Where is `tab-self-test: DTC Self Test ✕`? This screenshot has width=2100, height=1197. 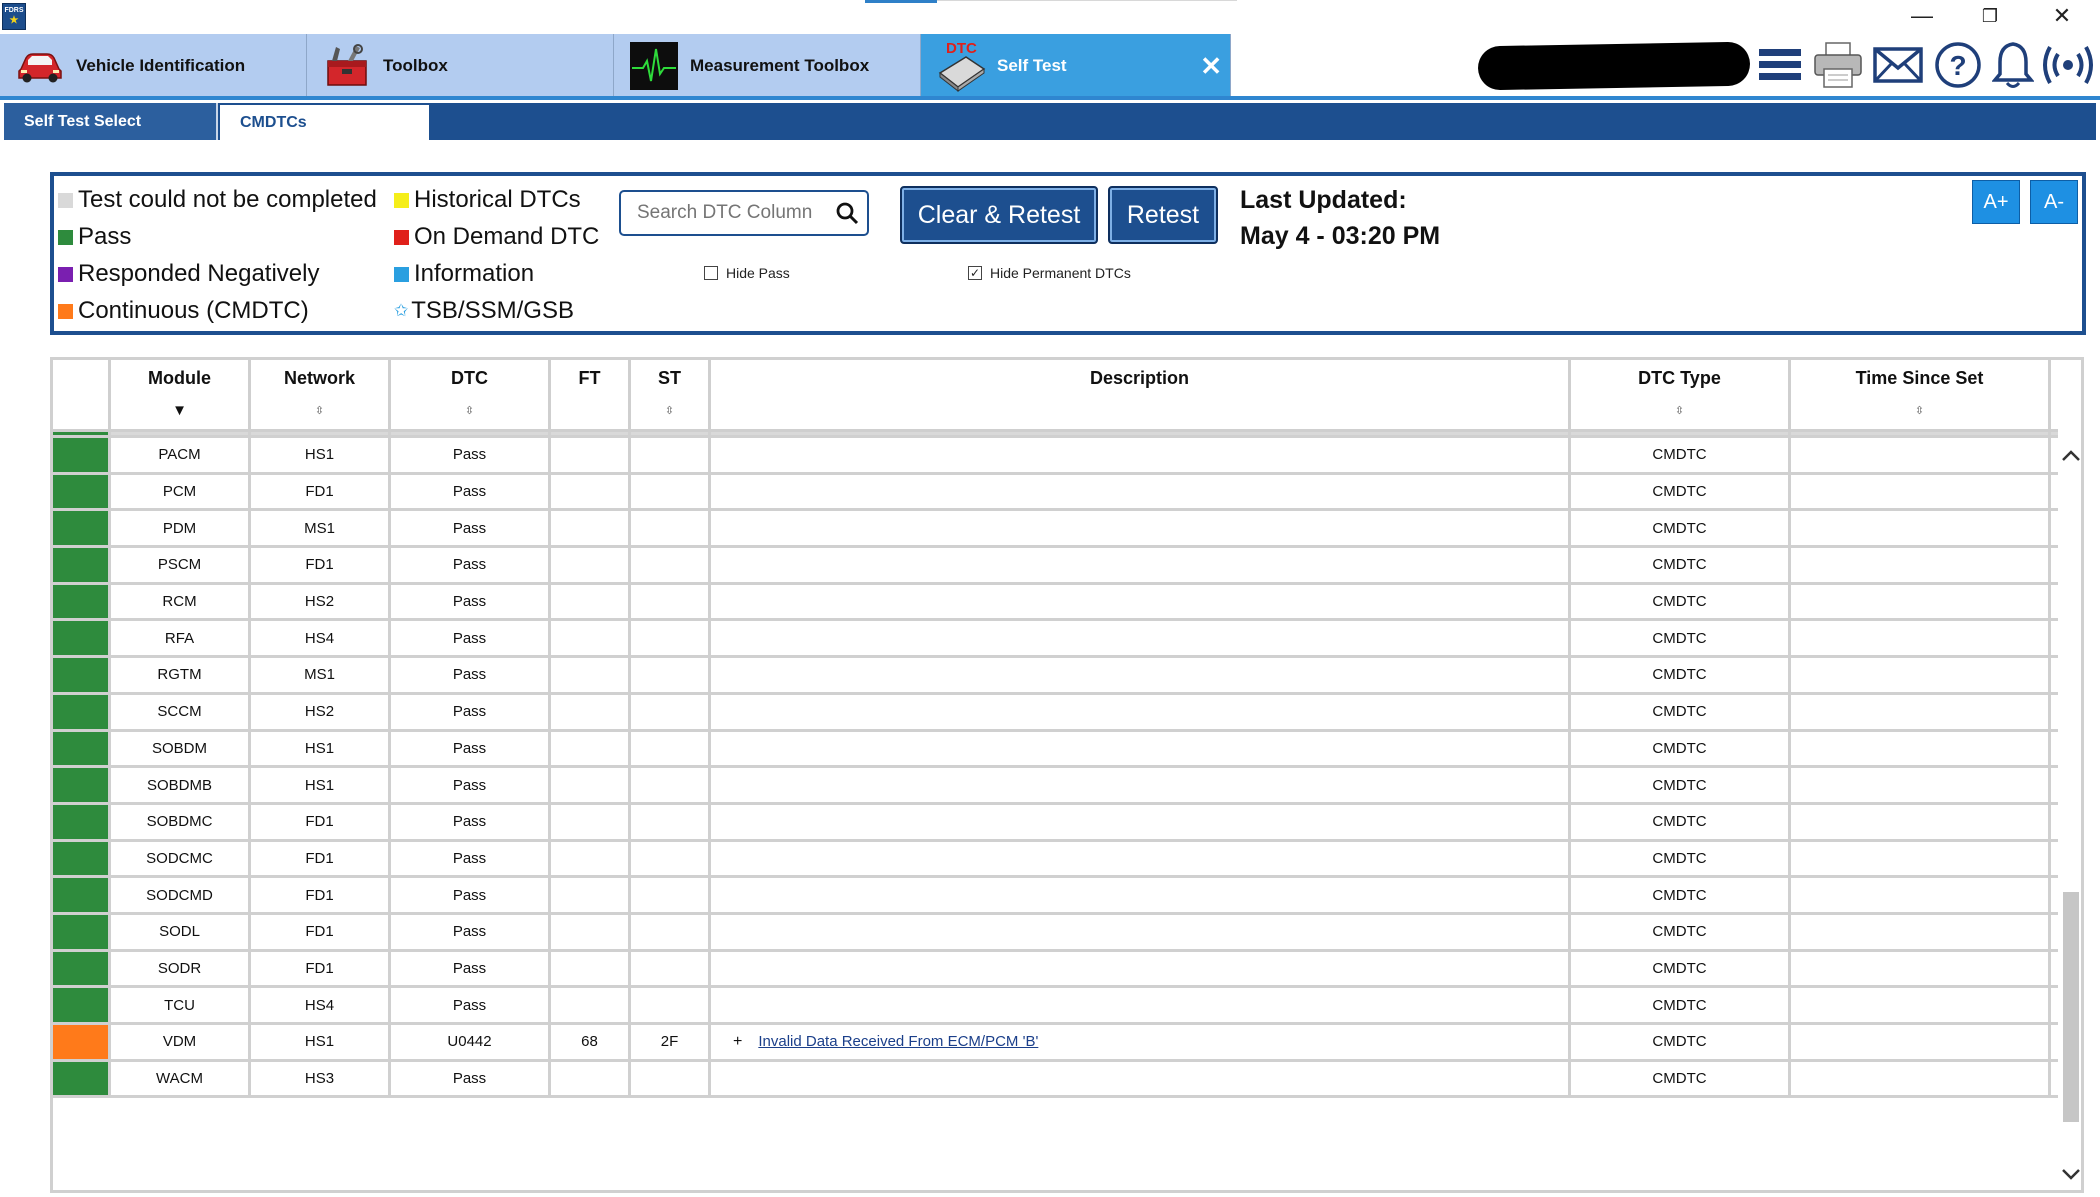 tab-self-test: DTC Self Test ✕ is located at coordinates (1076, 65).